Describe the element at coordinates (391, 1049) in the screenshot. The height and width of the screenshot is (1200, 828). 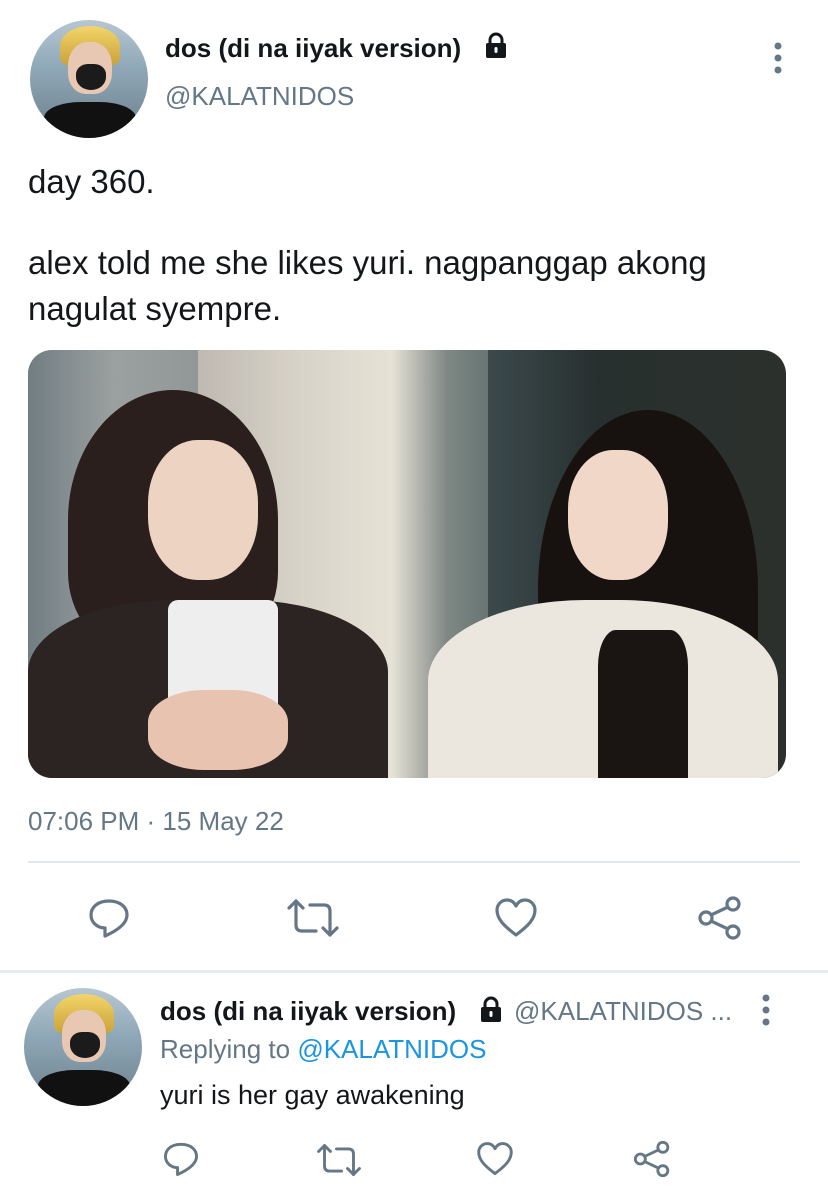
I see `replying-to-handle: @KALATNIDOS` at that location.